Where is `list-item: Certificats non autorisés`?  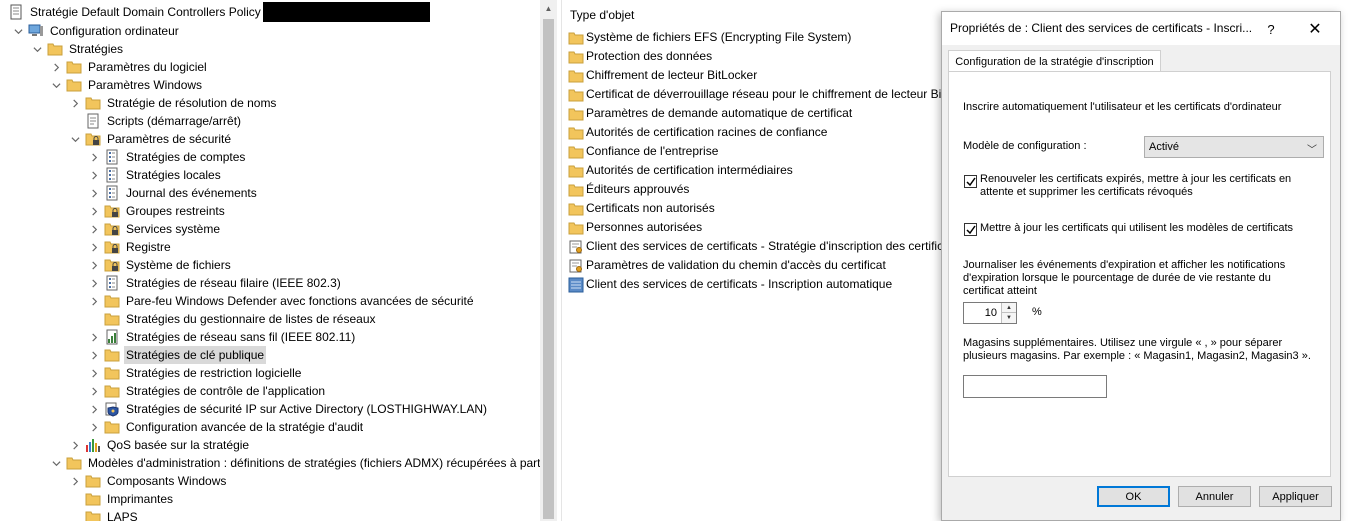 list-item: Certificats non autorisés is located at coordinates (641, 208).